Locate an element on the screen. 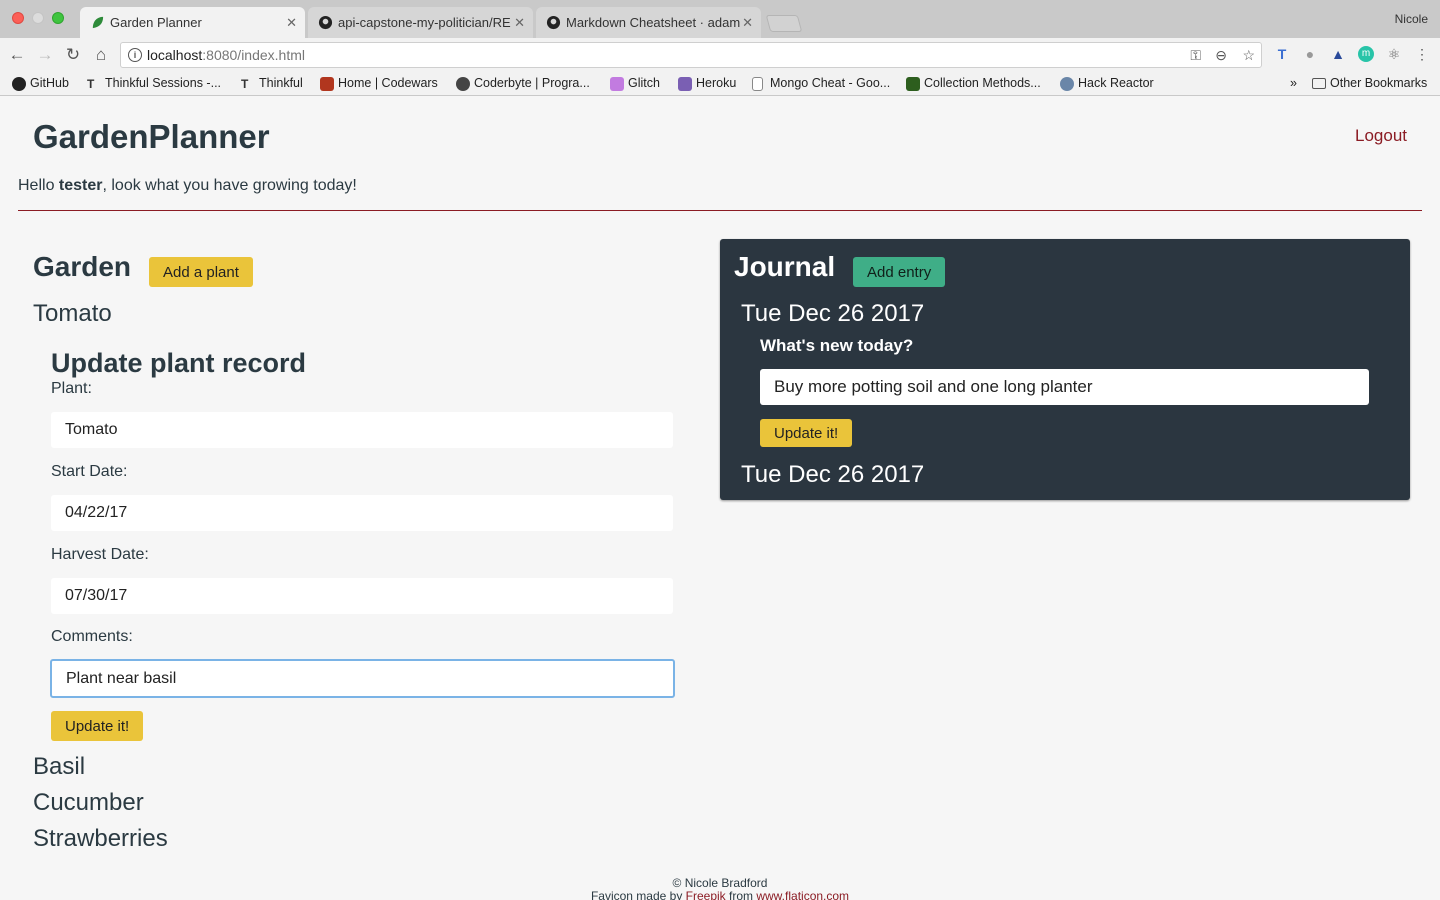 The height and width of the screenshot is (900, 1440). bookmark-star-icon: ☆ is located at coordinates (1248, 55).